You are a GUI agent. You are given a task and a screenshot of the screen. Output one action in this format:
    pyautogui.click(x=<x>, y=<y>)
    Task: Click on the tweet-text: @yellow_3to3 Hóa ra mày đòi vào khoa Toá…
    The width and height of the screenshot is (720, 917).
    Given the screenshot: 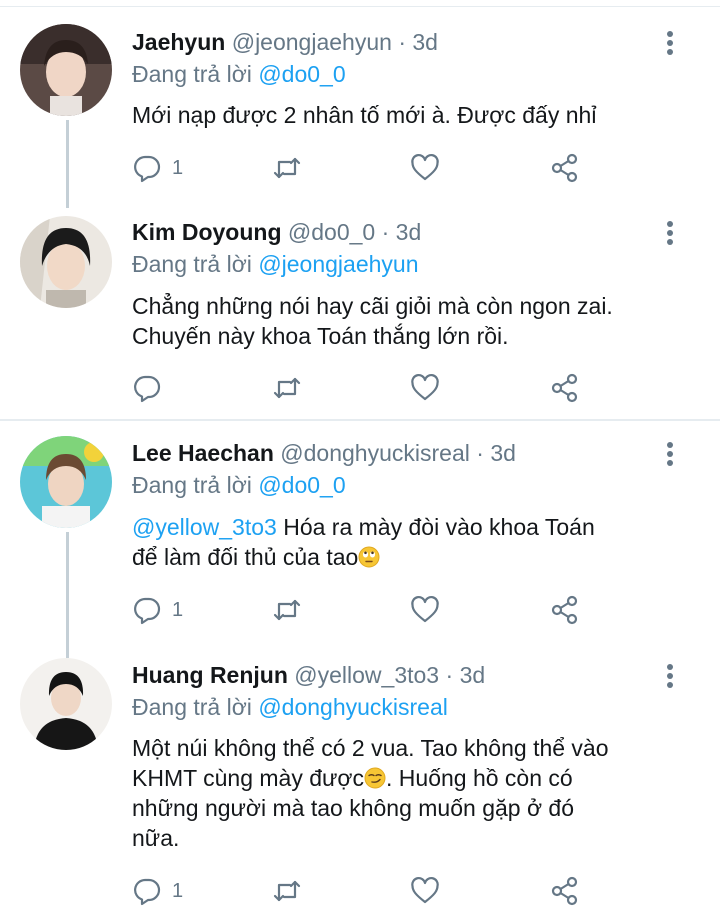 What is the action you would take?
    pyautogui.click(x=412, y=542)
    